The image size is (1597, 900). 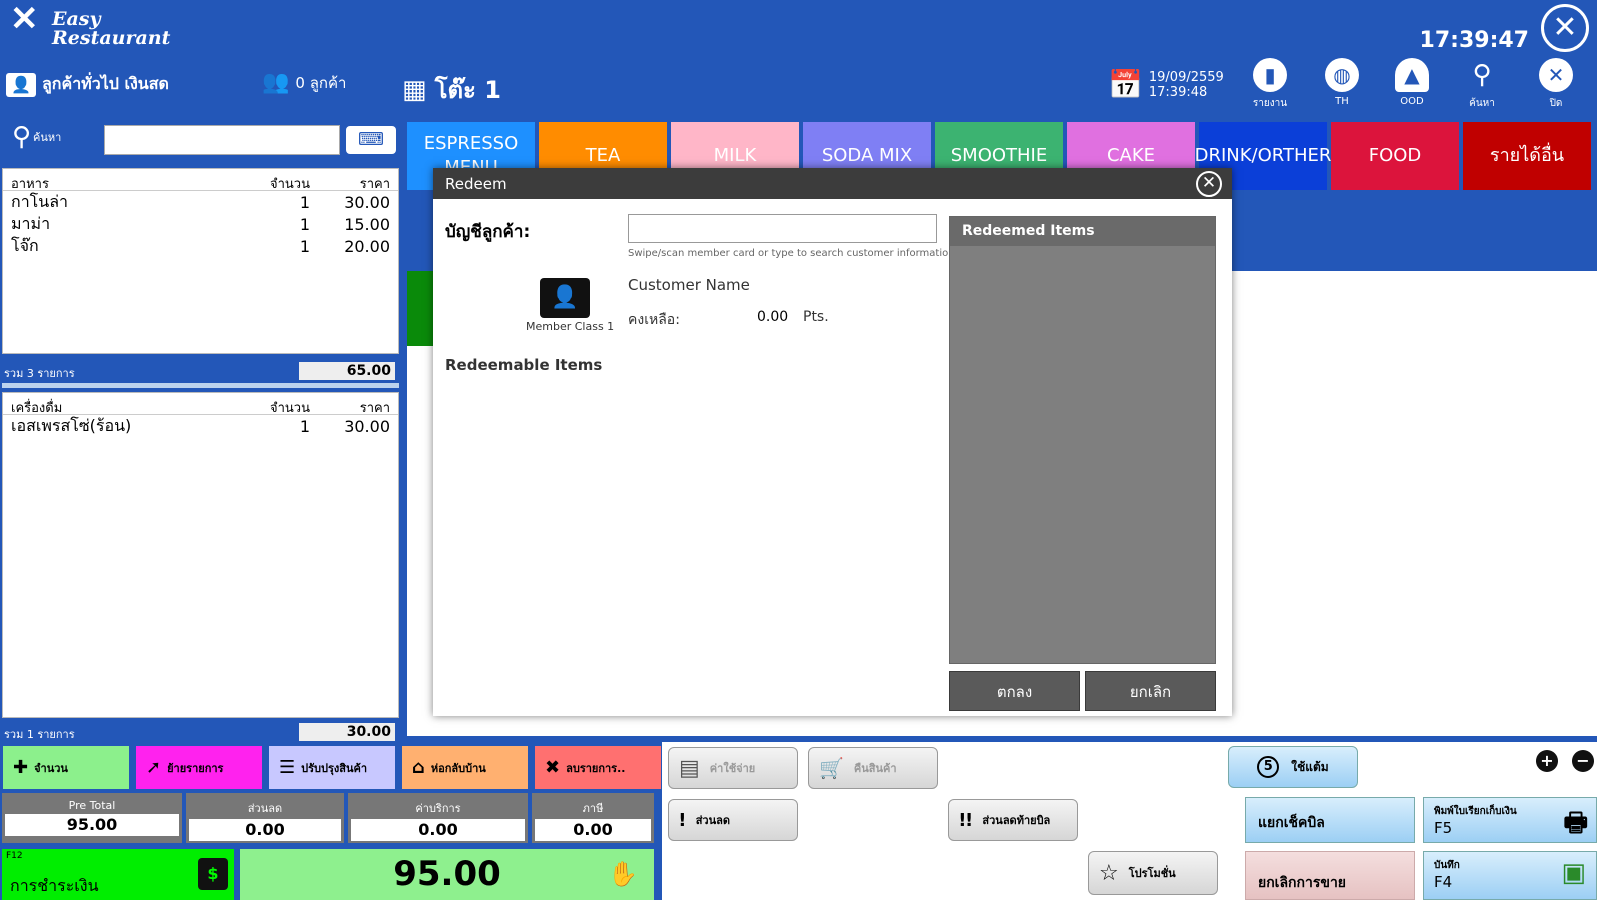 I want to click on col-food: อาหาร, so click(x=30, y=184).